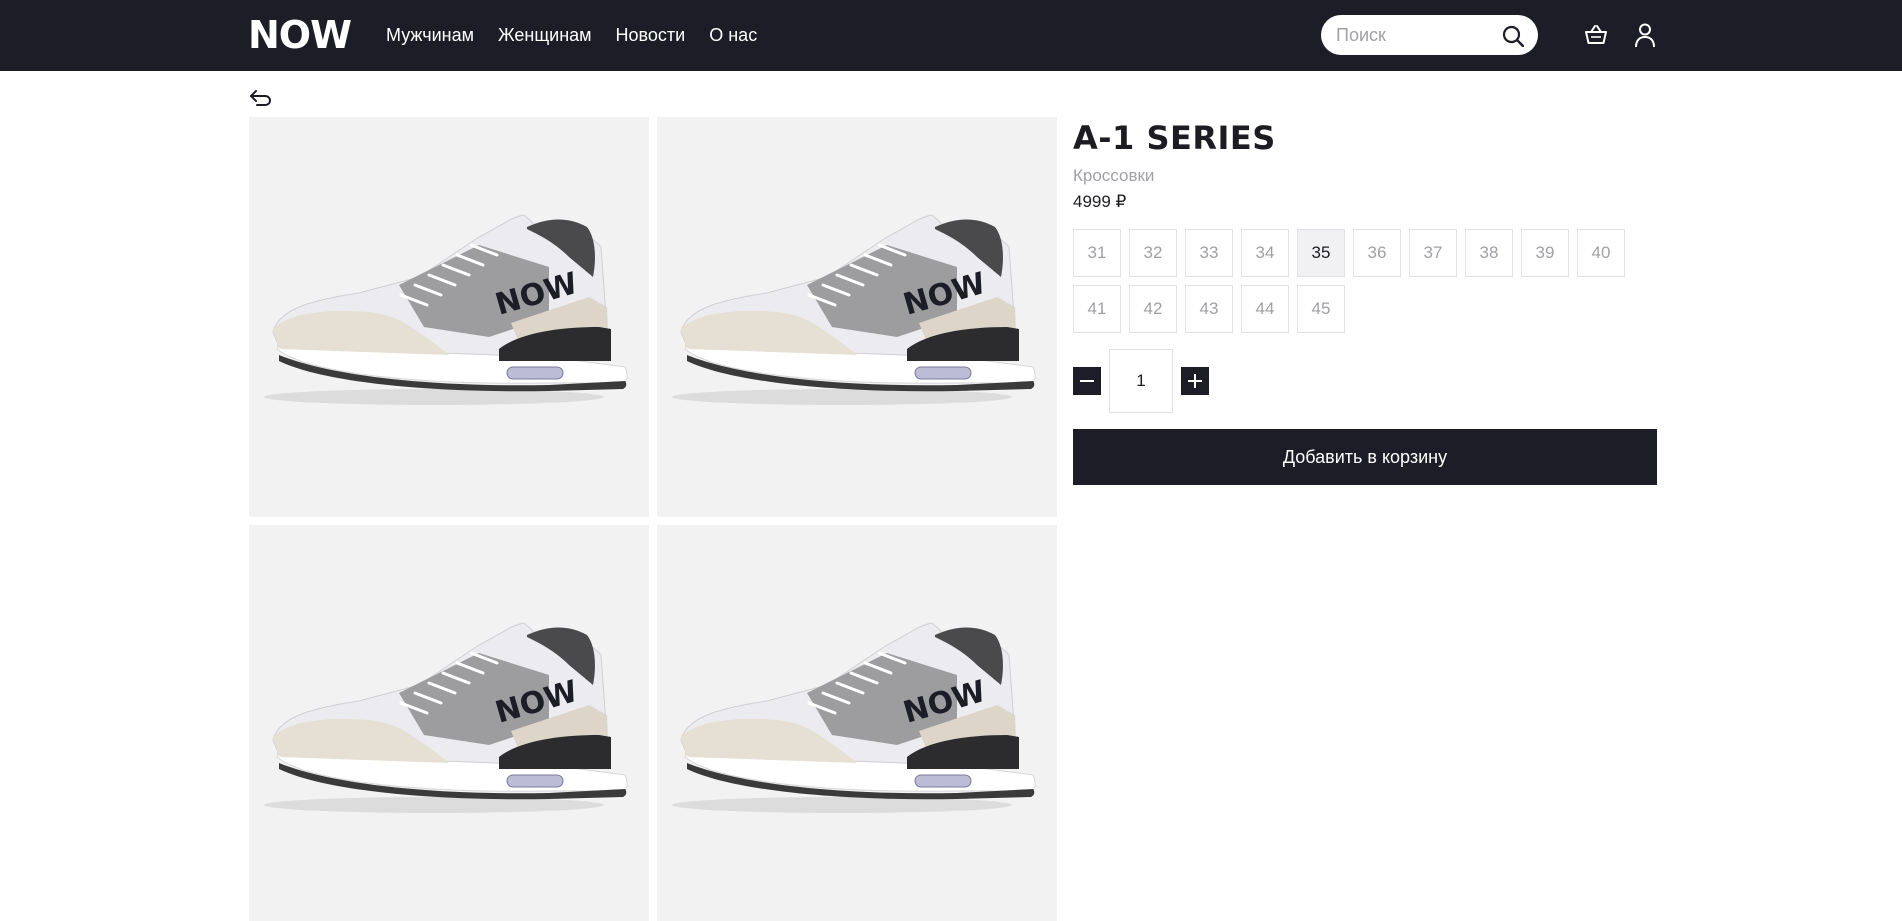 The height and width of the screenshot is (921, 1902). I want to click on product-category: Кроссовки, so click(1114, 175).